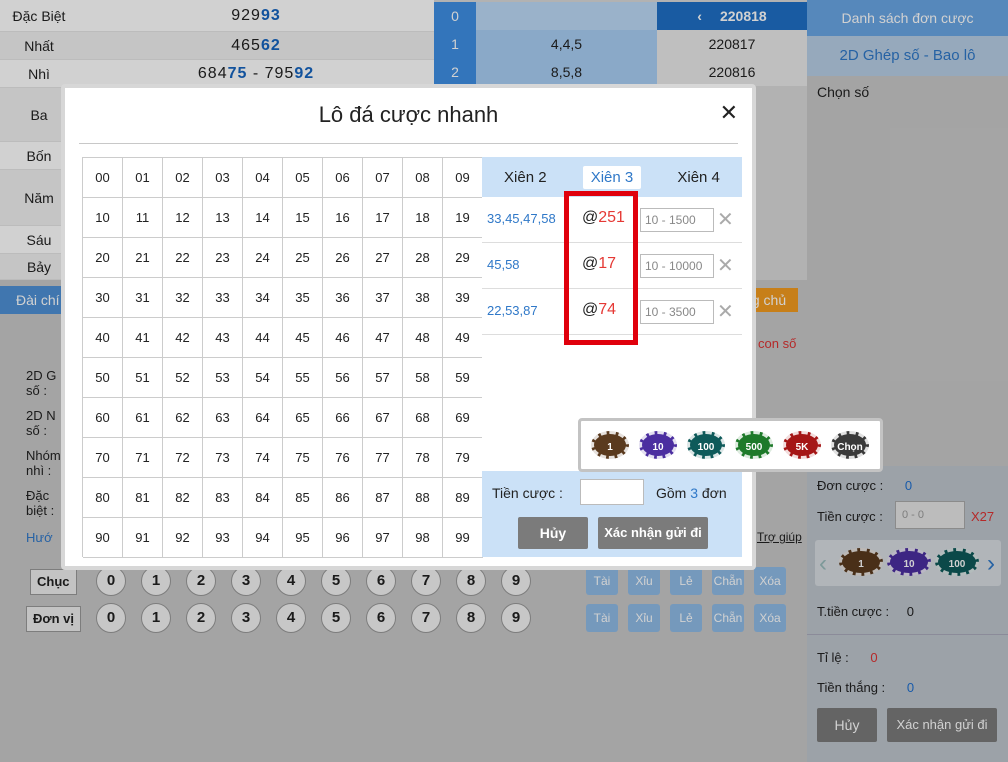 This screenshot has height=762, width=1008. I want to click on number-cell: 55, so click(303, 378).